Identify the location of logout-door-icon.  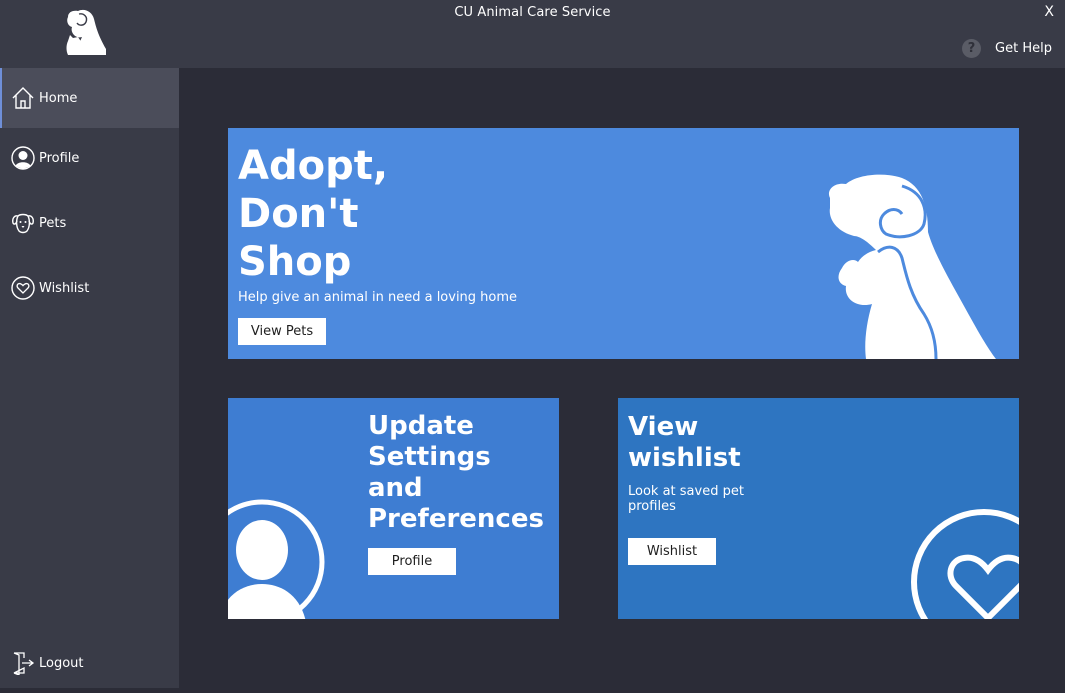
(23, 663).